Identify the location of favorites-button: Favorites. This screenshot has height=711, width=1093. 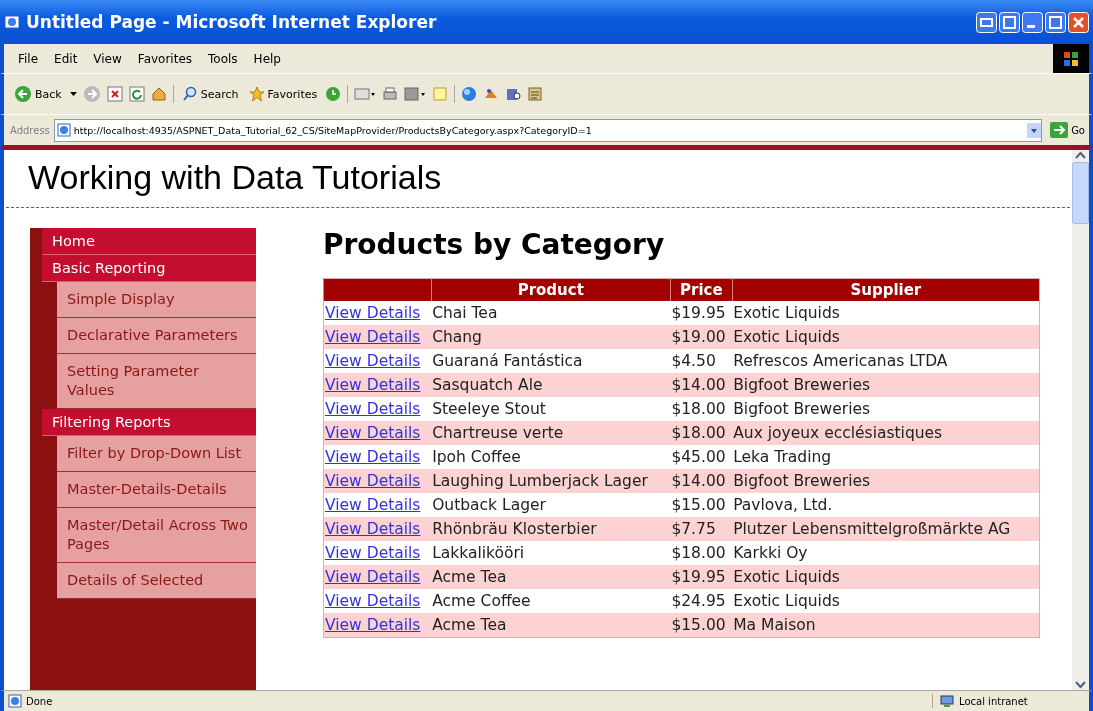
(283, 94).